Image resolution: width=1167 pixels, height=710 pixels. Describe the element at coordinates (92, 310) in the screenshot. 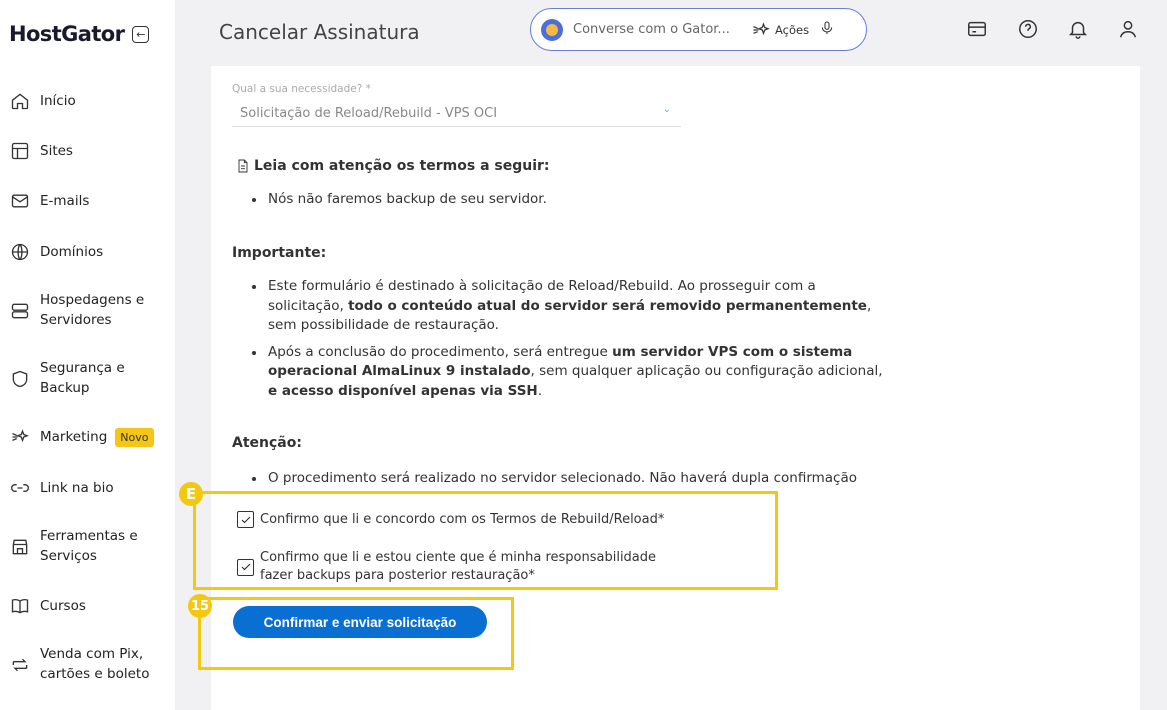

I see `sidebar-item-label: Hospedagens e Servidores` at that location.